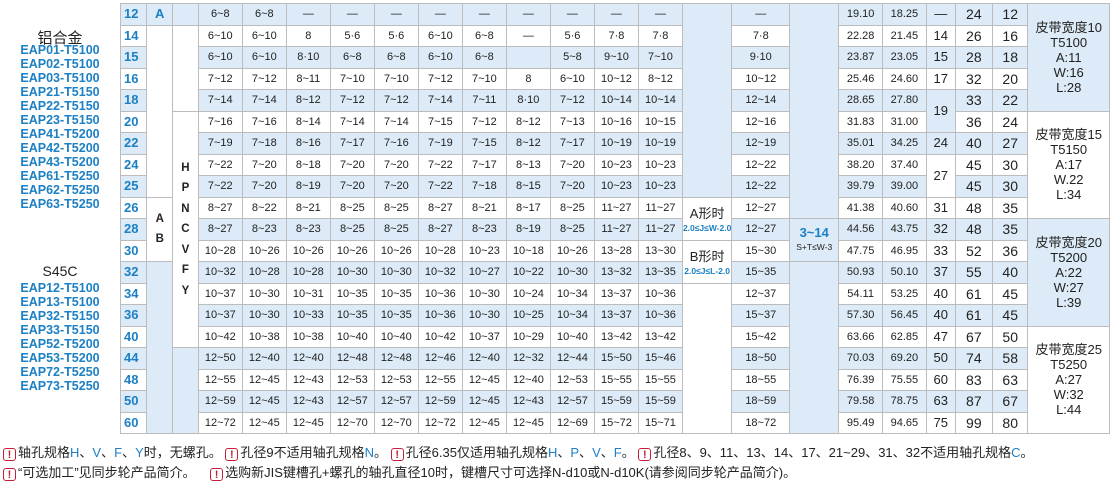 This screenshot has height=484, width=1110. I want to click on model-code: EAP12-T5100, so click(60, 288).